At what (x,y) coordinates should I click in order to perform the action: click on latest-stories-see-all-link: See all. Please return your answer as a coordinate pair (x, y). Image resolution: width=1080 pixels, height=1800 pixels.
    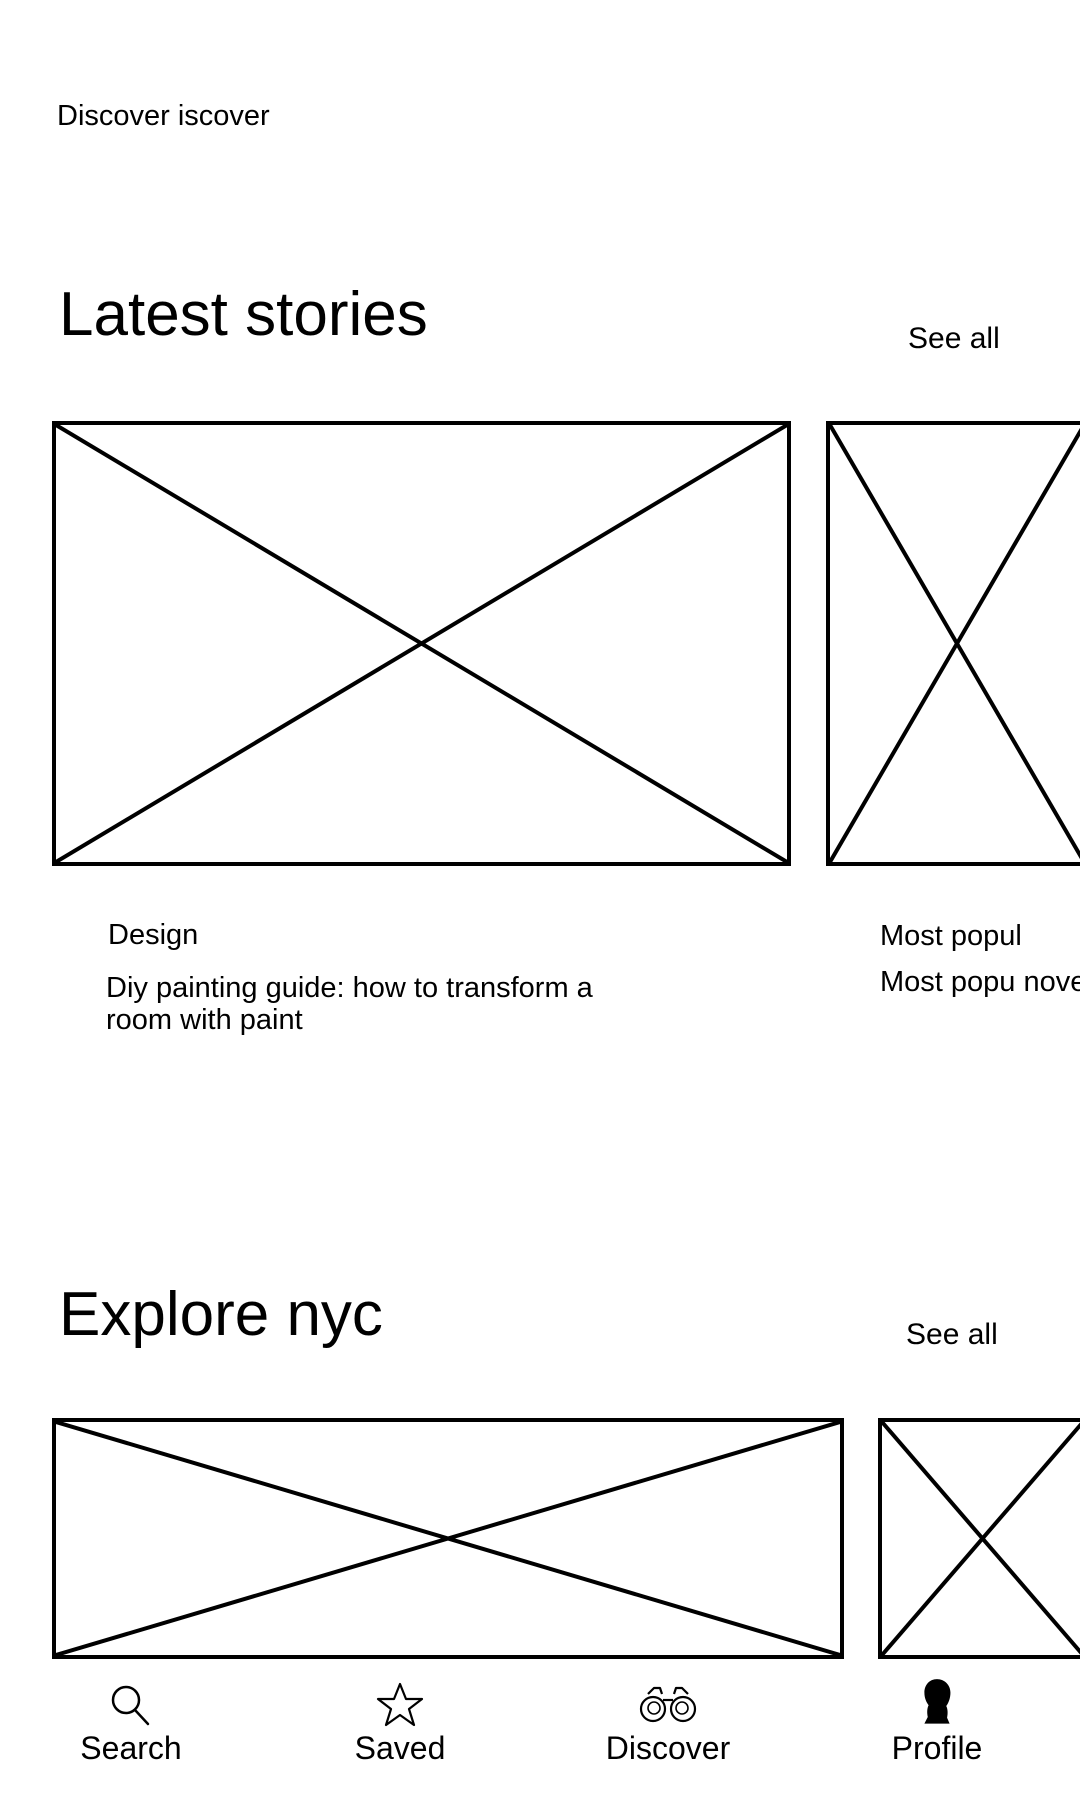
    Looking at the image, I should click on (954, 339).